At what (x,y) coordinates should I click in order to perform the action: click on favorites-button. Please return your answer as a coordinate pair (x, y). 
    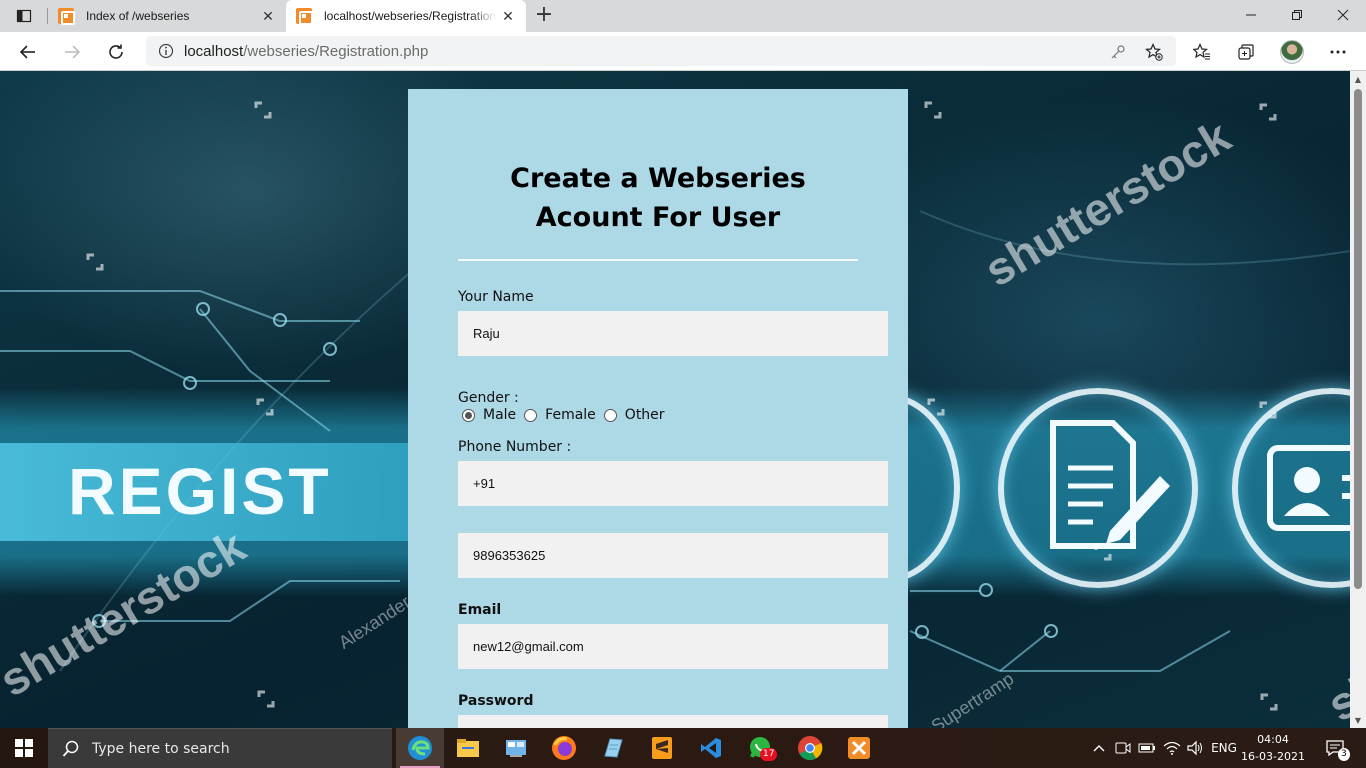
    Looking at the image, I should click on (1202, 52).